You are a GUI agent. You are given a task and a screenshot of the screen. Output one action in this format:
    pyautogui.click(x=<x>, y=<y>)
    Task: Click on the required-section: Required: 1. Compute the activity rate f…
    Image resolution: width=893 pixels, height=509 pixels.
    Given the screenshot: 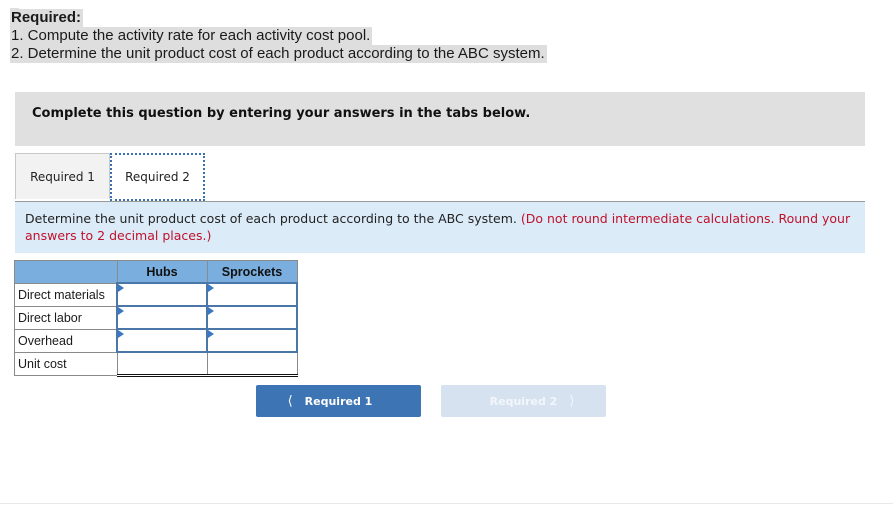 What is the action you would take?
    pyautogui.click(x=278, y=36)
    